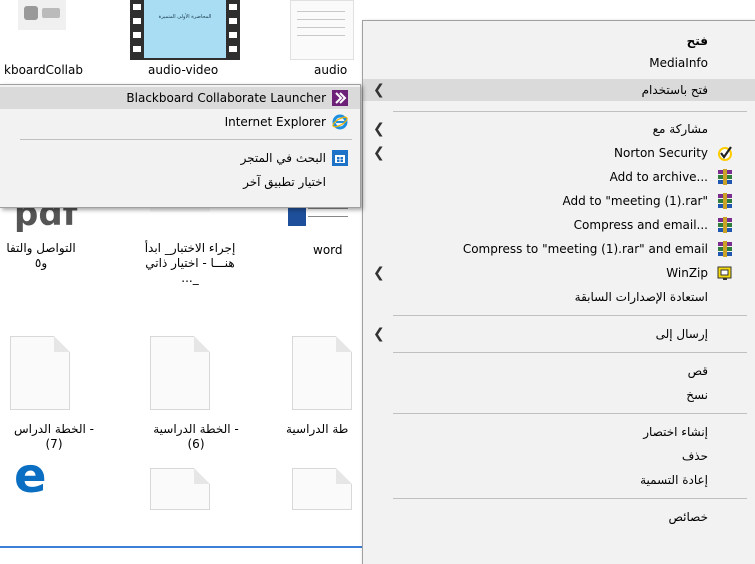 This screenshot has height=564, width=755. I want to click on file-thumbnail-collab, so click(42, 15).